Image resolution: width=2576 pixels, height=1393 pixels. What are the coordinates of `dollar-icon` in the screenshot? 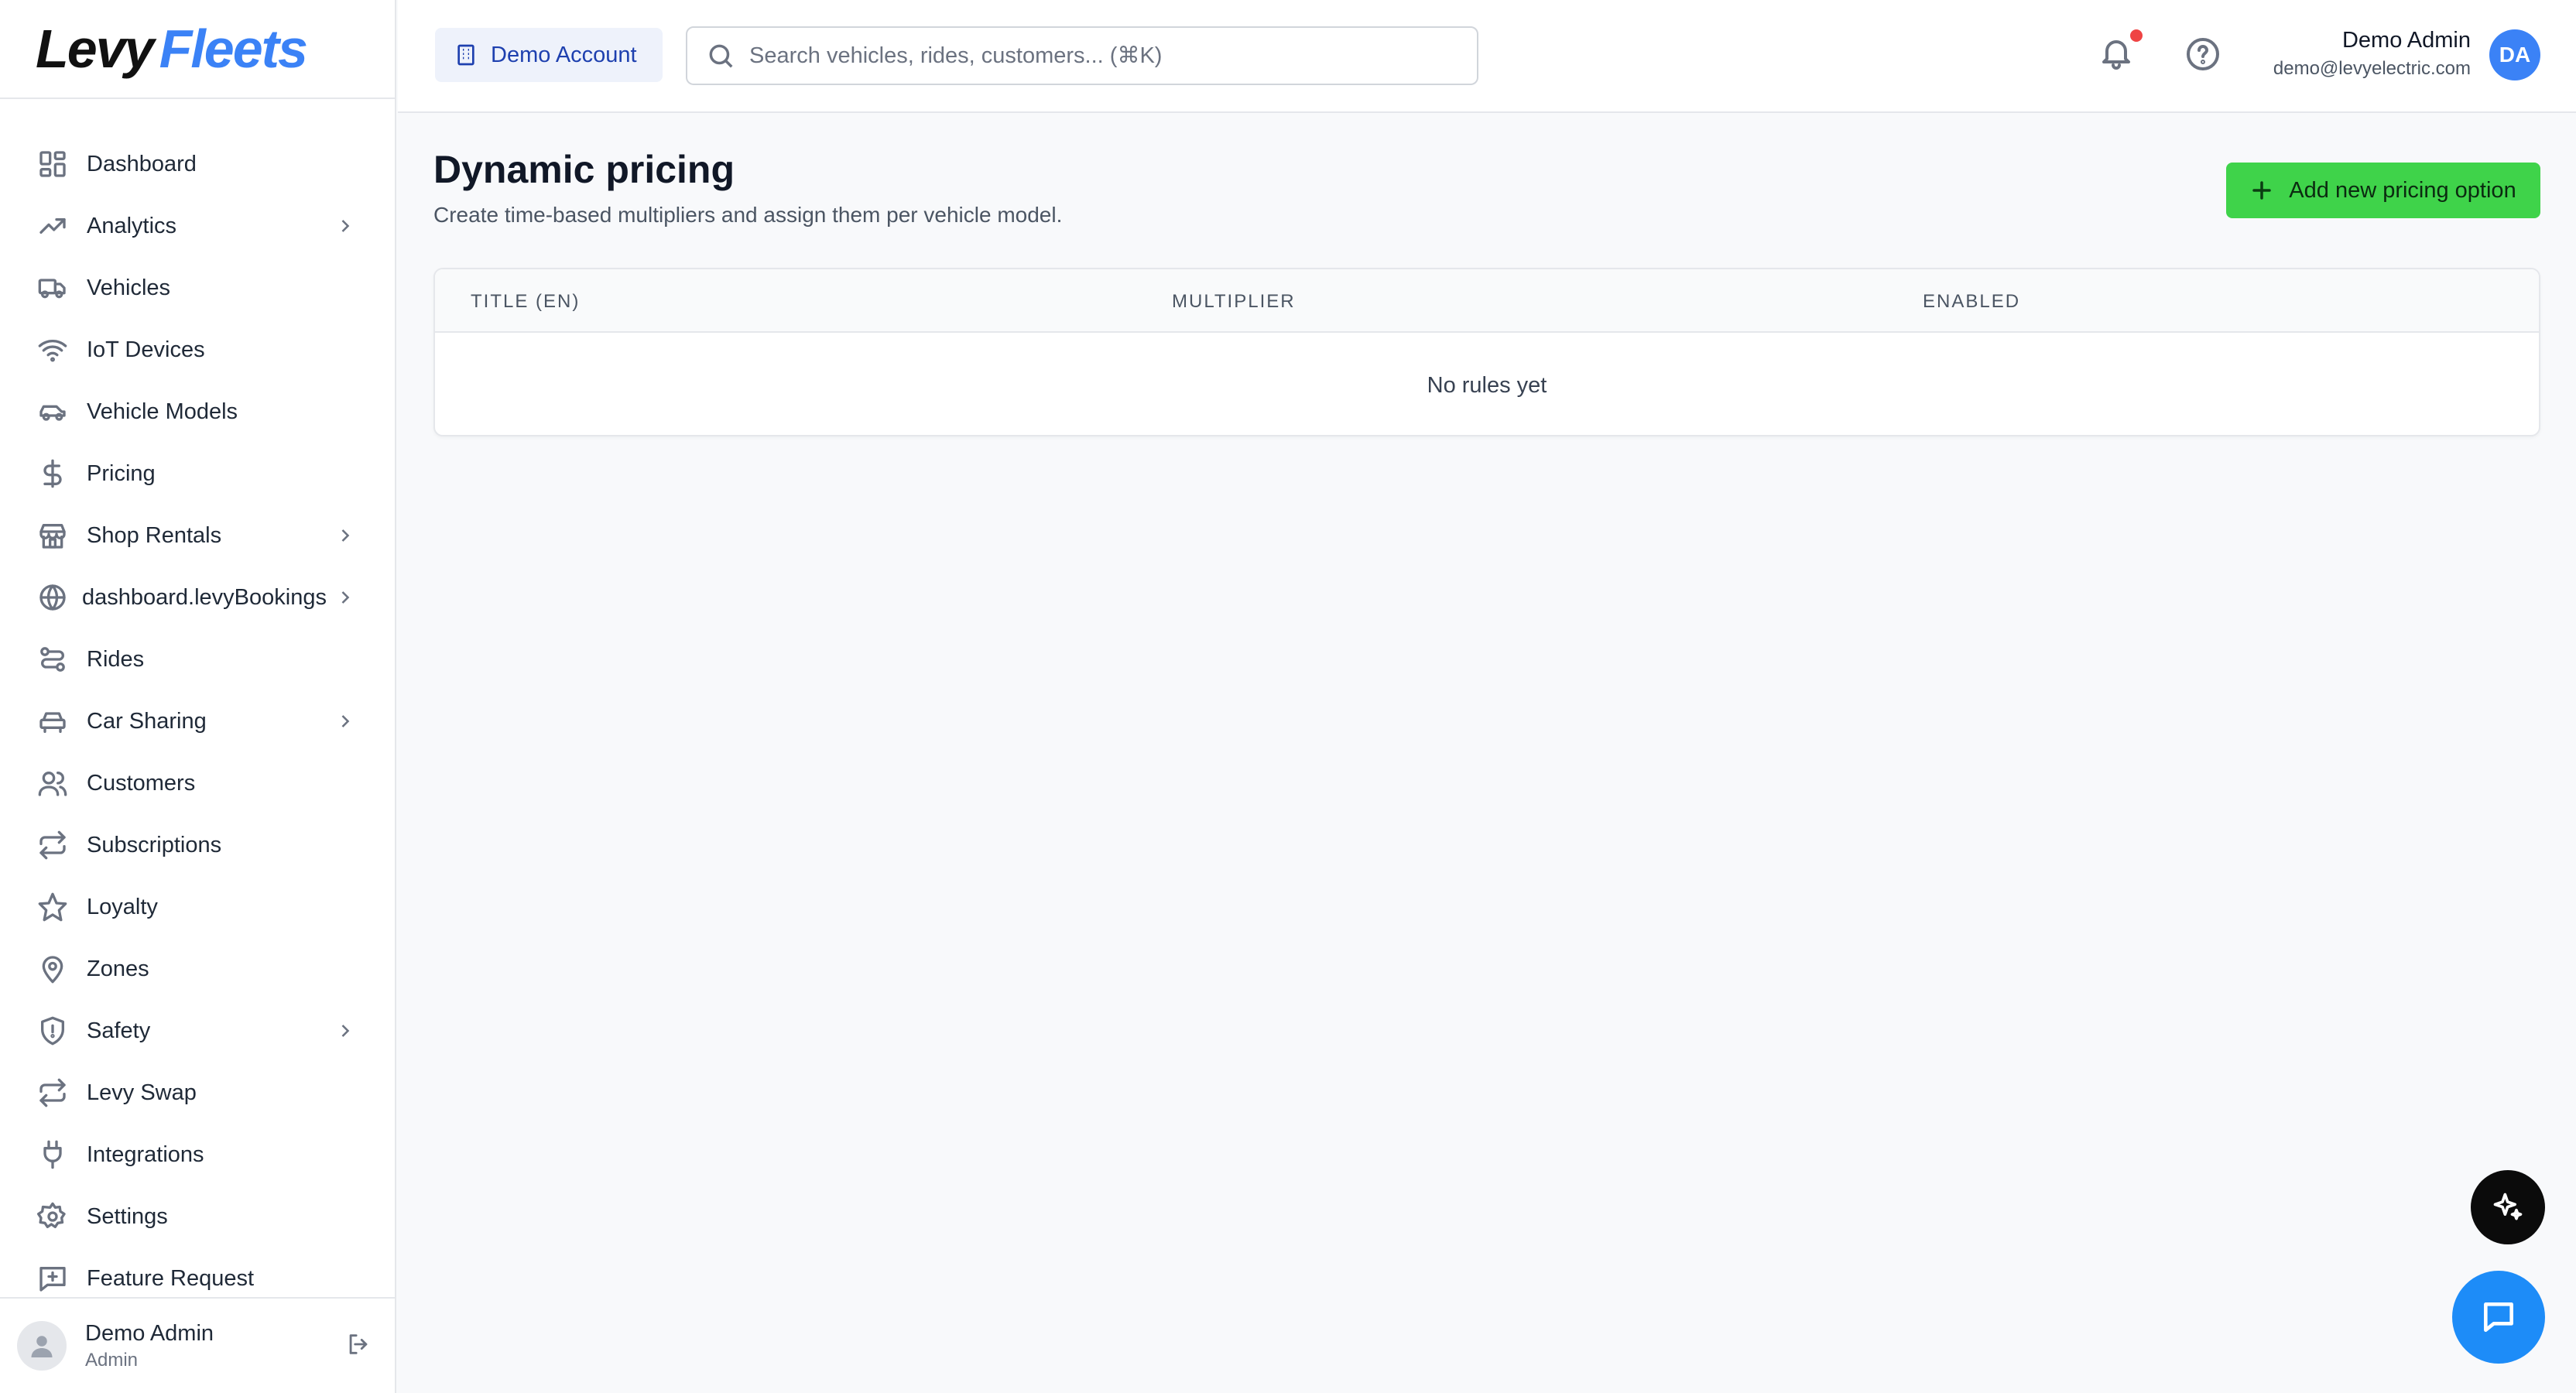 It's located at (53, 474).